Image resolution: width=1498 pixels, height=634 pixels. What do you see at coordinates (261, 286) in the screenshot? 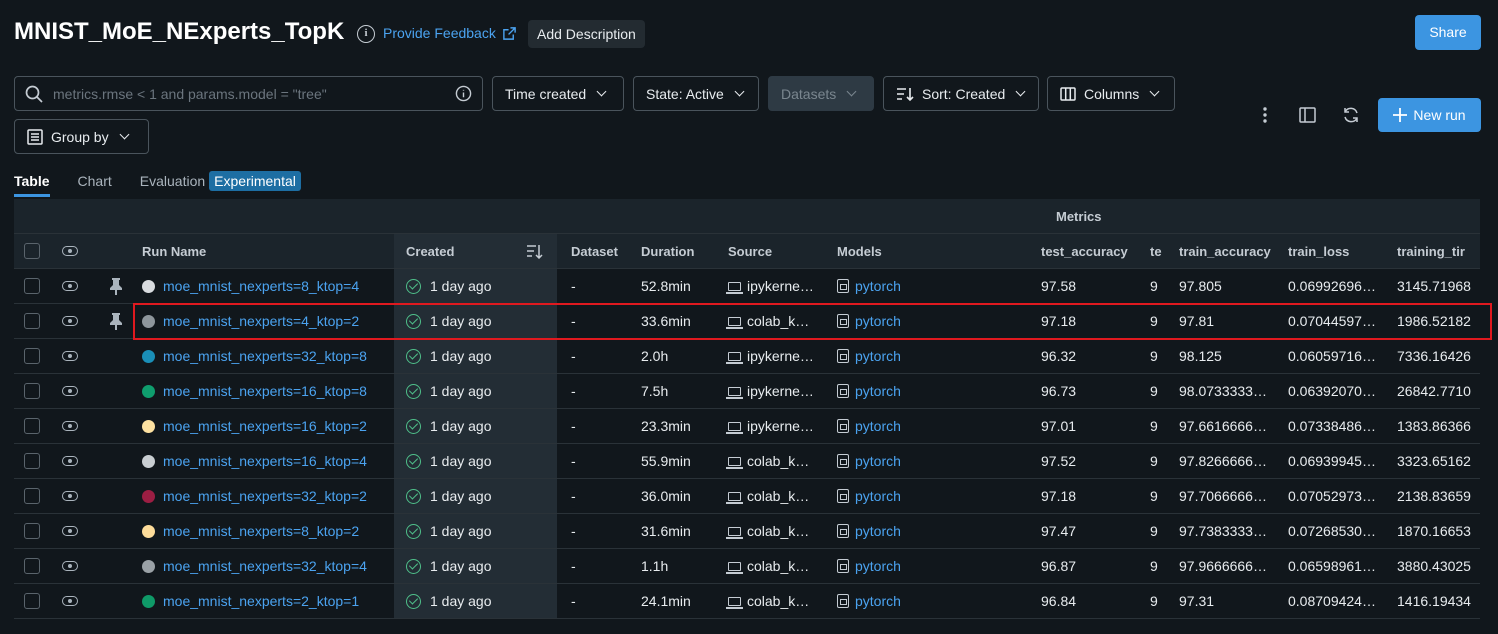
I see `run-name-link: moe_mnist_nexperts=8_ktop=4` at bounding box center [261, 286].